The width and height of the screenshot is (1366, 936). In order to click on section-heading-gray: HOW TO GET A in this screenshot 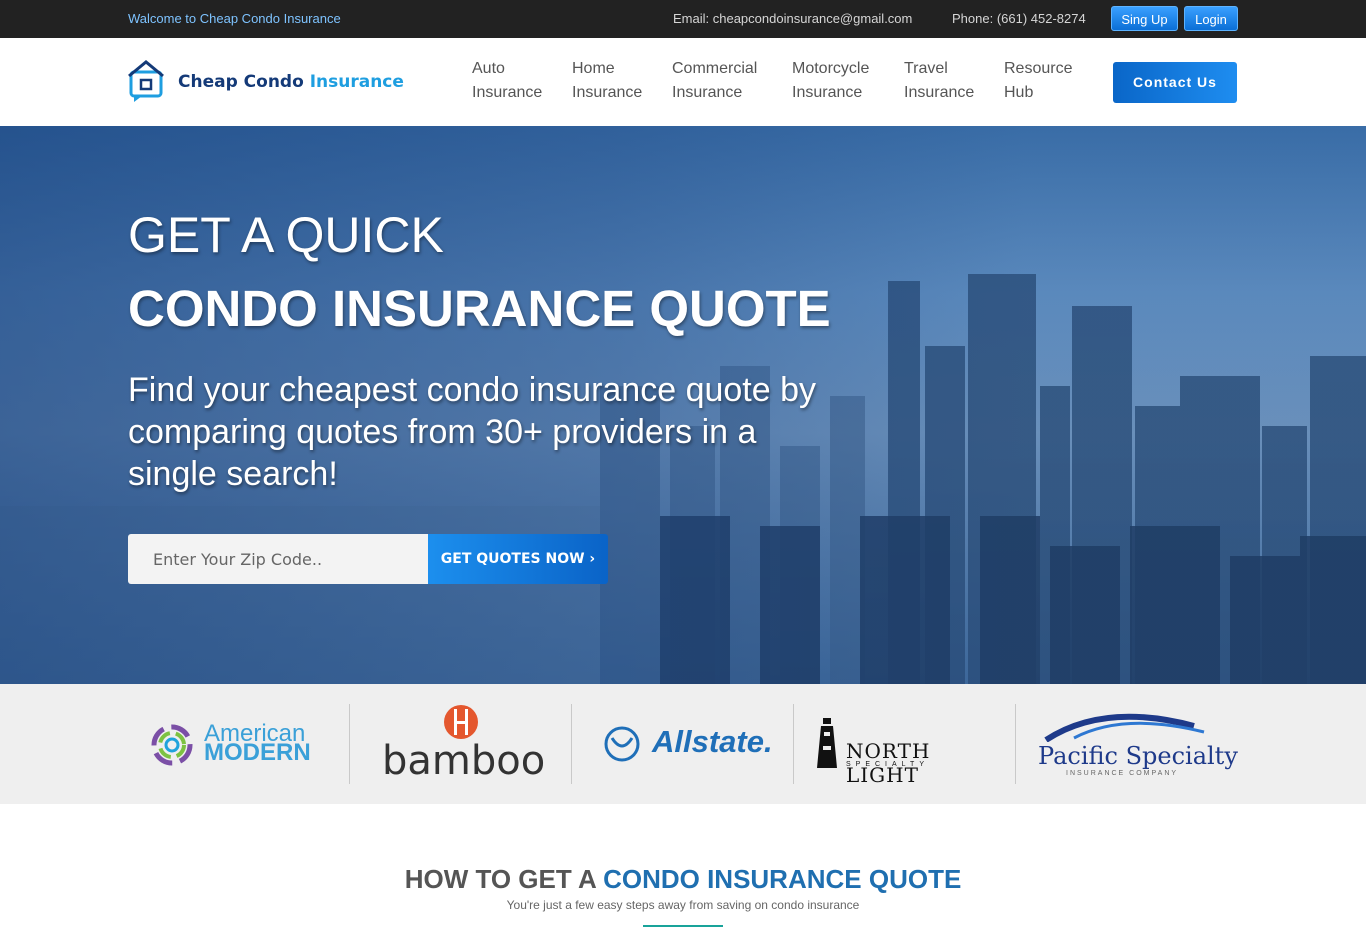, I will do `click(504, 879)`.